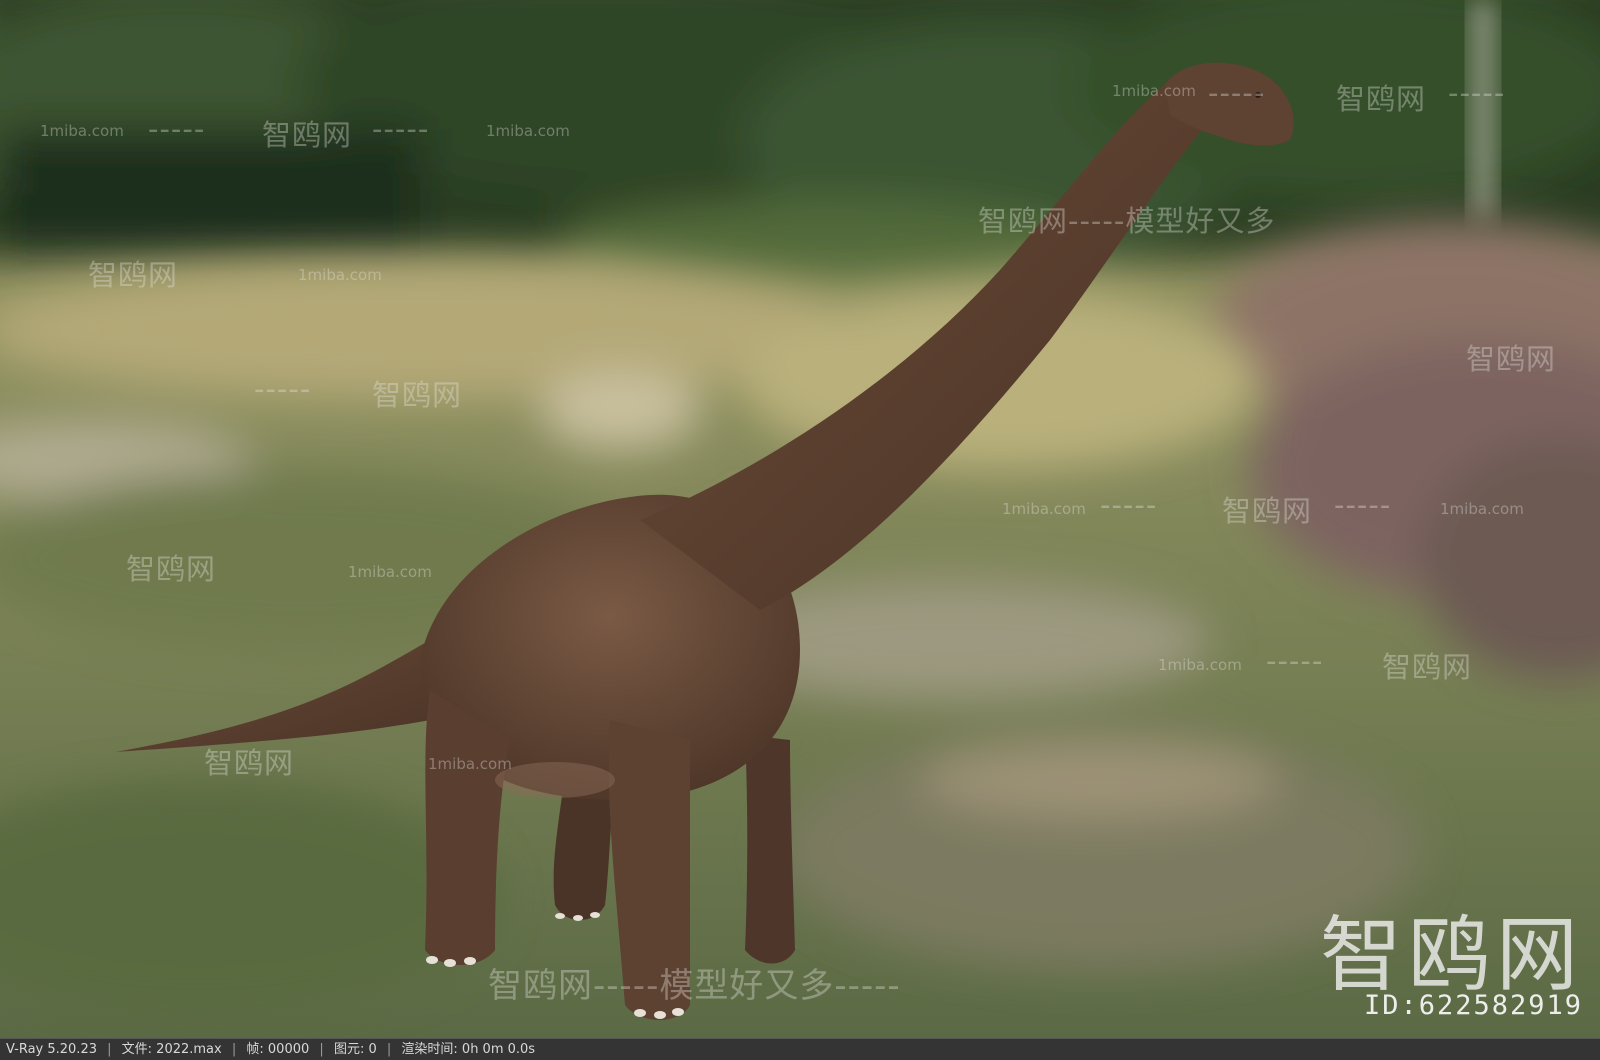 The width and height of the screenshot is (1600, 1060). Describe the element at coordinates (171, 1049) in the screenshot. I see `file-name: 文件: 2022.max` at that location.